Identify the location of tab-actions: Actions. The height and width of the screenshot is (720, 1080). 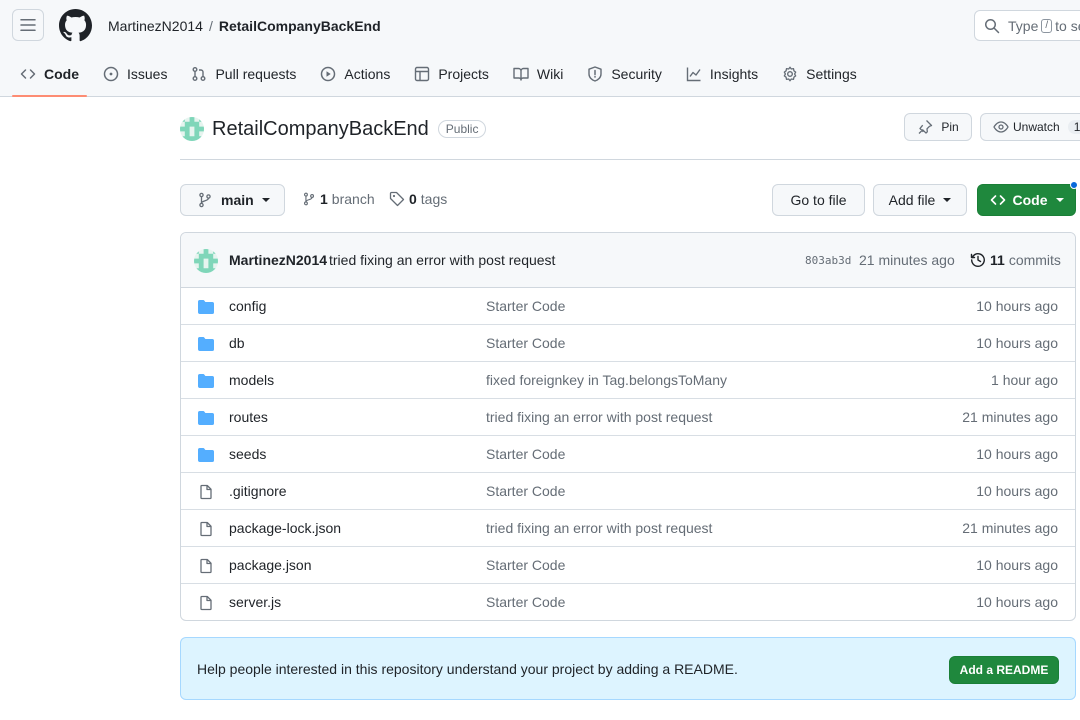
(355, 74).